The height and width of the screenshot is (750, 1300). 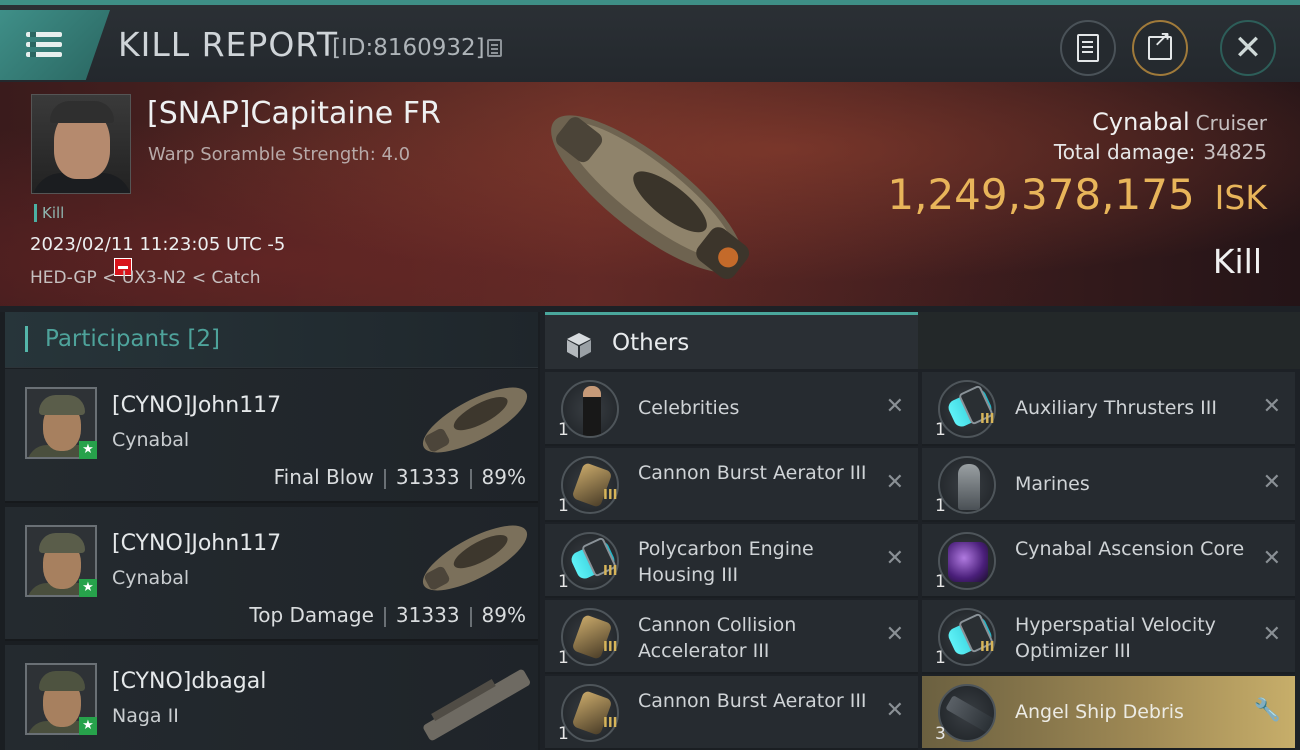 What do you see at coordinates (1237, 261) in the screenshot?
I see `kill-result: Kill` at bounding box center [1237, 261].